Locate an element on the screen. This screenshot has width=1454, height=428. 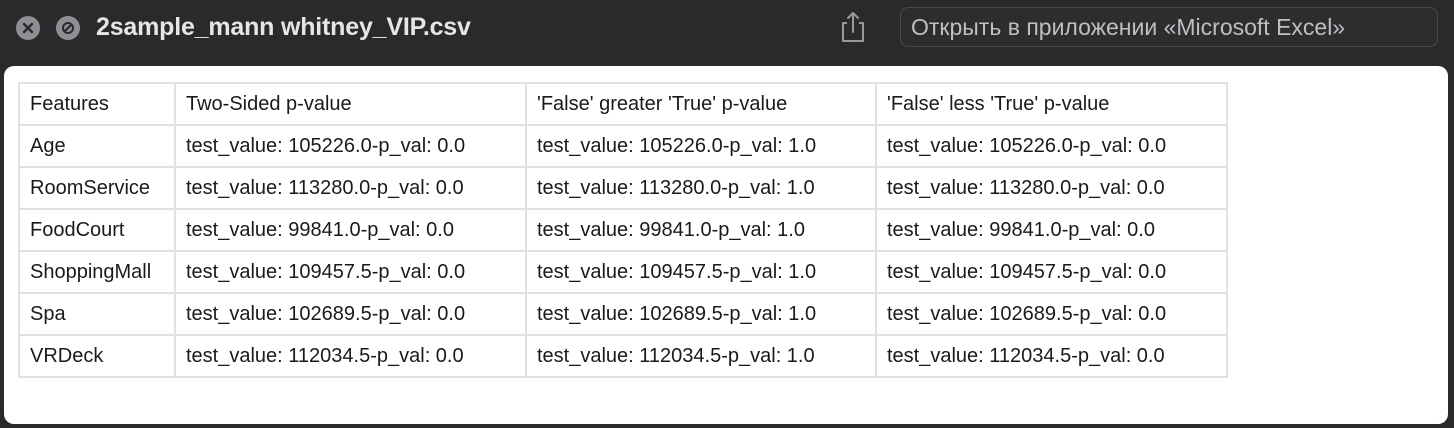
table-cell: test_value: 102689.5-p_val: 1.0 is located at coordinates (701, 314).